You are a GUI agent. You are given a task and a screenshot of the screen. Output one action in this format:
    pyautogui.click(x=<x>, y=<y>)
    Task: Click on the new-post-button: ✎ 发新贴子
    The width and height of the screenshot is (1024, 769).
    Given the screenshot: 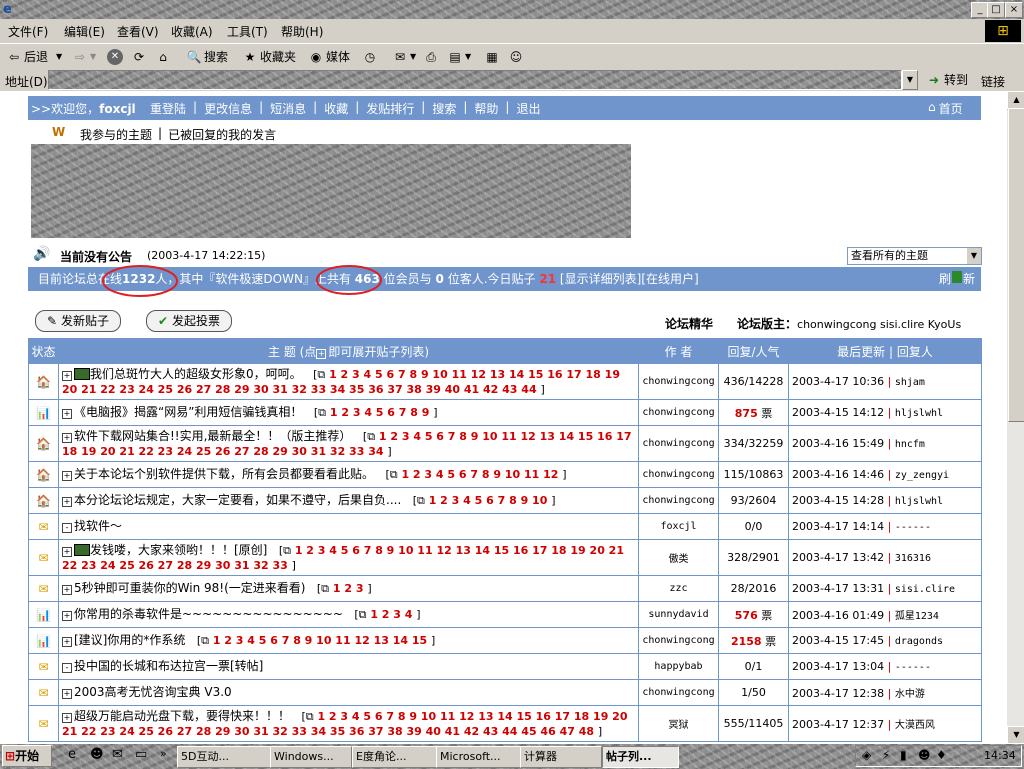 What is the action you would take?
    pyautogui.click(x=78, y=321)
    